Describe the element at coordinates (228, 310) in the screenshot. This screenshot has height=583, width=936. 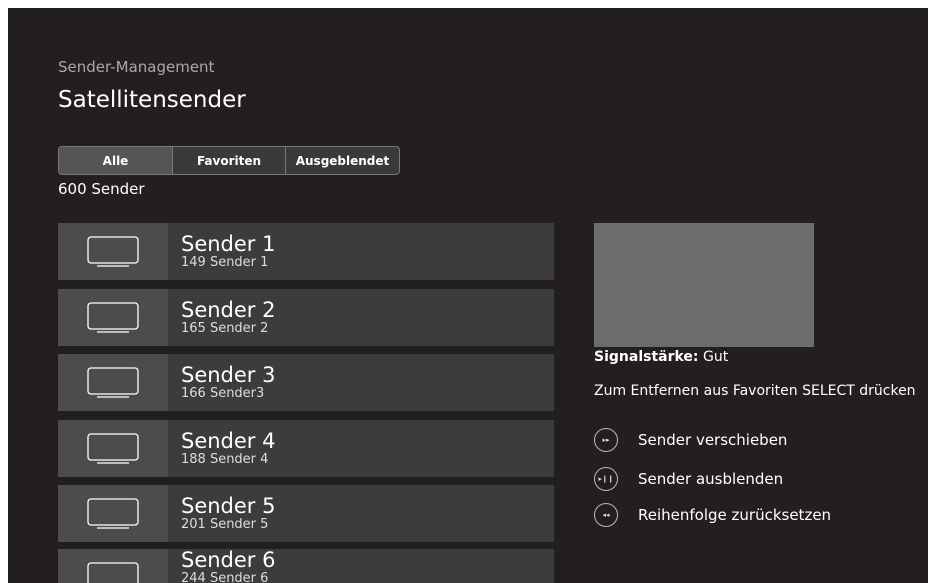
I see `channel-name: Sender 2` at that location.